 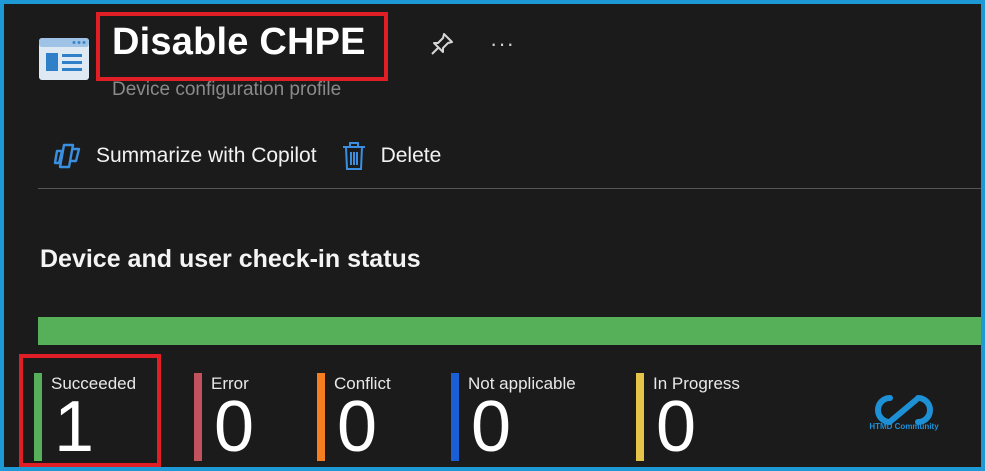 I want to click on toolbar-divider, so click(x=509, y=188).